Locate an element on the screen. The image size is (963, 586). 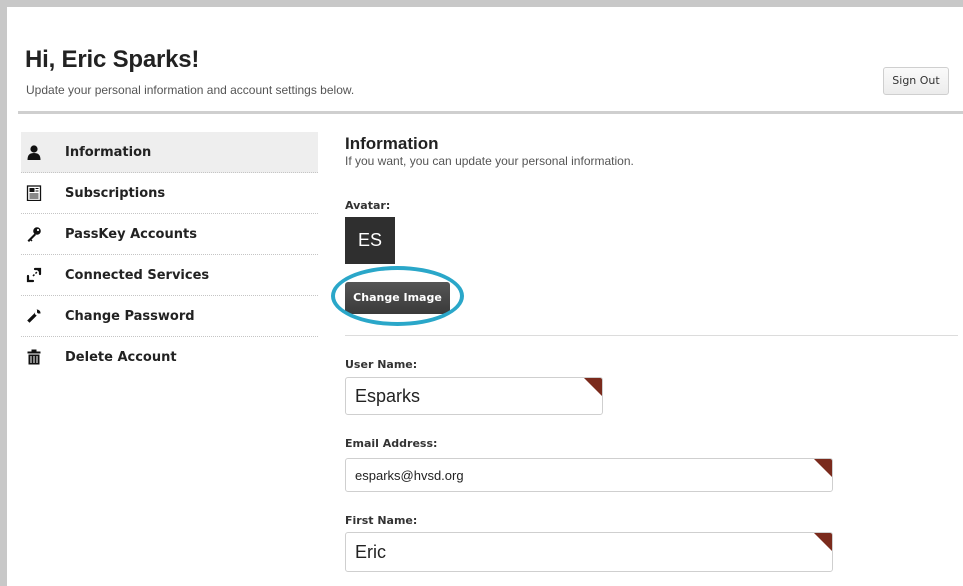
sidebar-item-passkey-accounts: PassKey Accounts is located at coordinates (169, 234).